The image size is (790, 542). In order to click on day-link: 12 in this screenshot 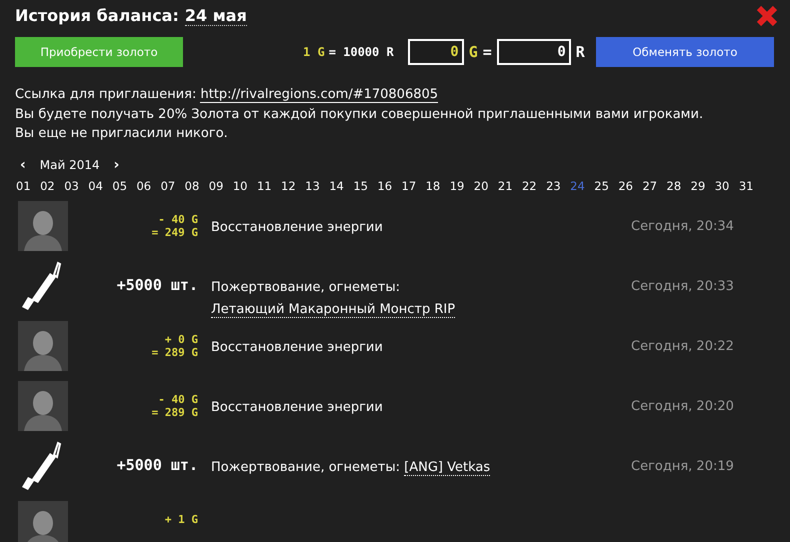, I will do `click(293, 185)`.